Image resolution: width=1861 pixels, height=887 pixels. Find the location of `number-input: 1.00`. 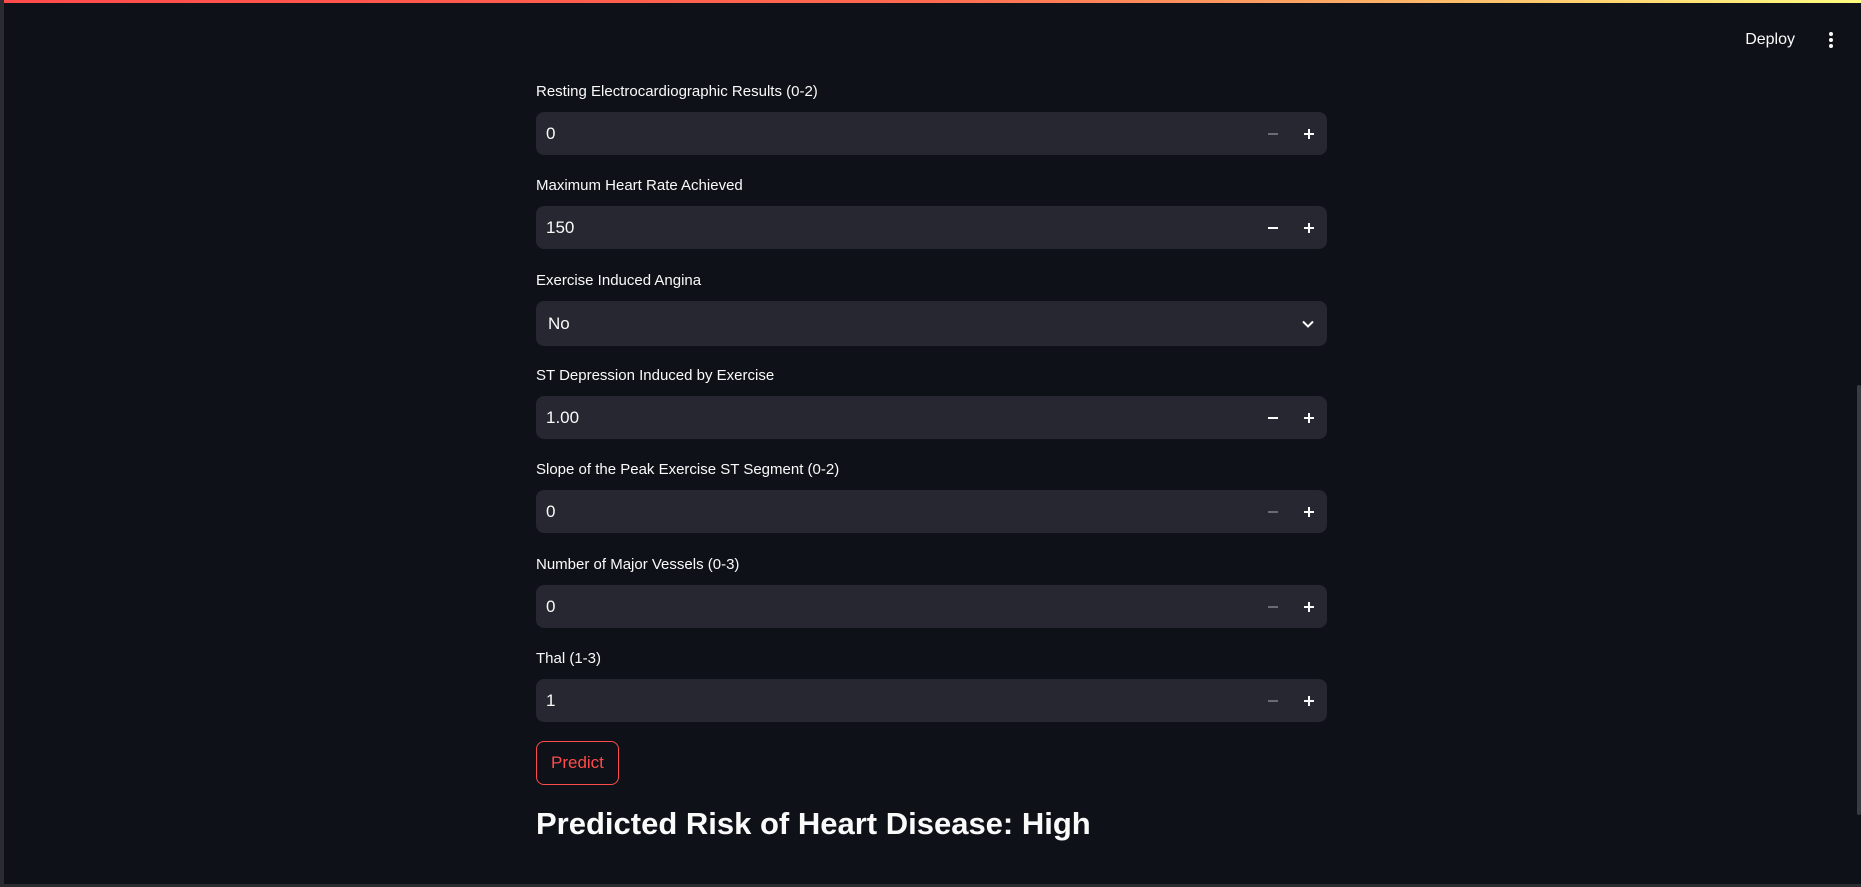

number-input: 1.00 is located at coordinates (931, 417).